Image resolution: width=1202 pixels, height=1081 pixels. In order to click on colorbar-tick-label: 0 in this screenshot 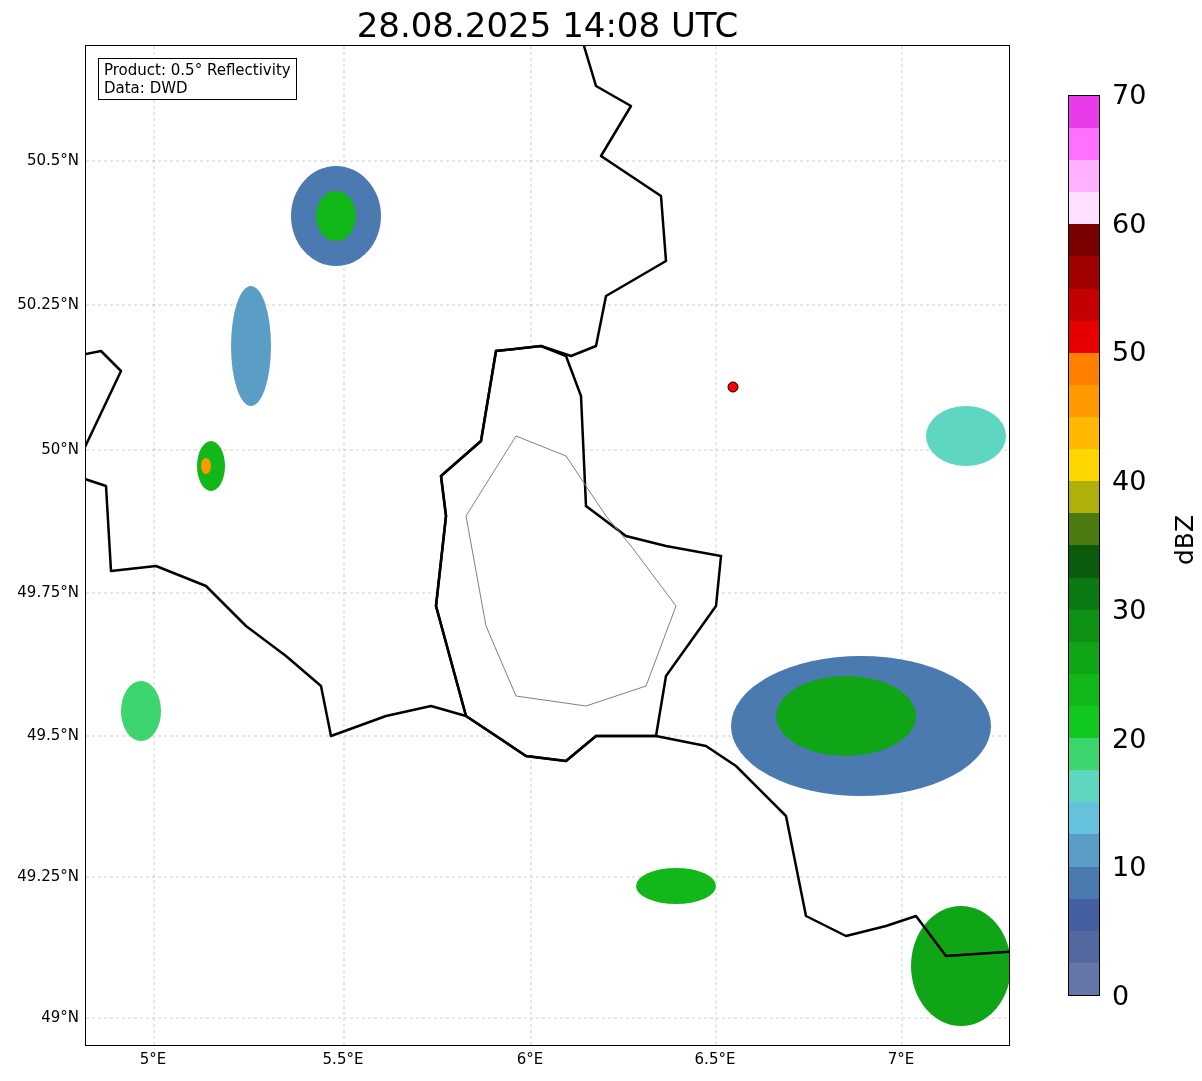, I will do `click(1121, 996)`.